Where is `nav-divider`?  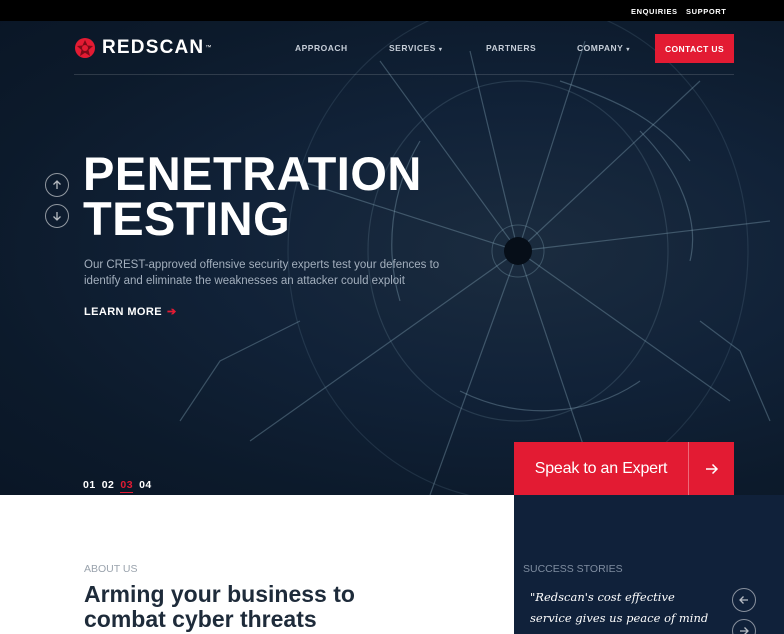 nav-divider is located at coordinates (404, 74).